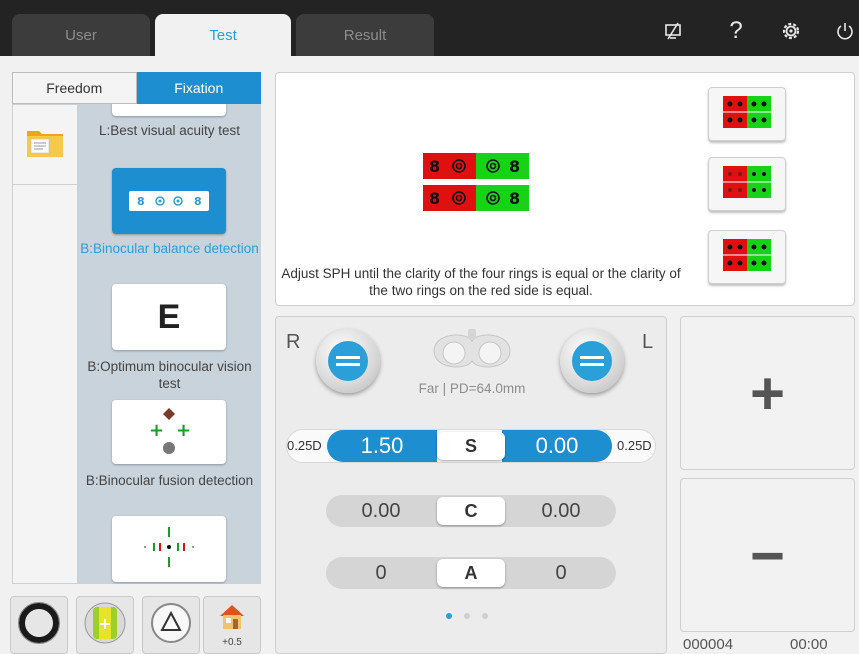 The image size is (859, 654). Describe the element at coordinates (472, 353) in the screenshot. I see `phoropter-icon` at that location.